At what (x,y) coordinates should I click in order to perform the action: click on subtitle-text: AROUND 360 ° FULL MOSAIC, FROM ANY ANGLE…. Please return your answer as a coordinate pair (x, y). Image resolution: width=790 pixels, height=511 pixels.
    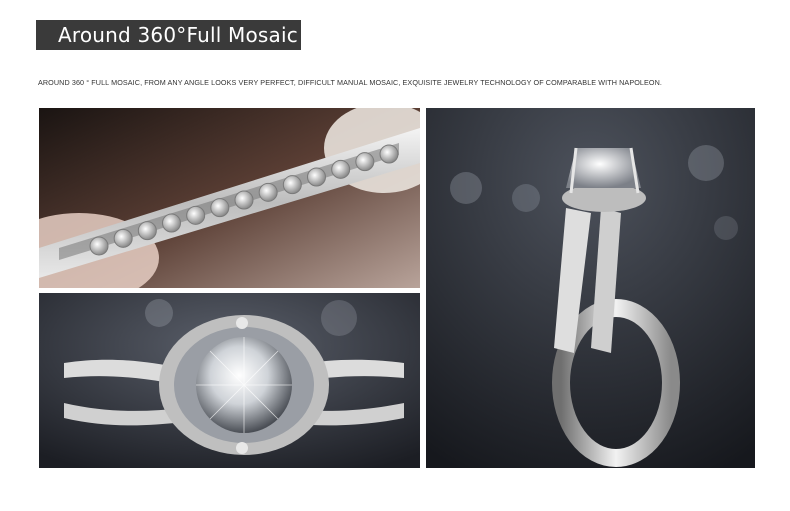
    Looking at the image, I should click on (350, 82).